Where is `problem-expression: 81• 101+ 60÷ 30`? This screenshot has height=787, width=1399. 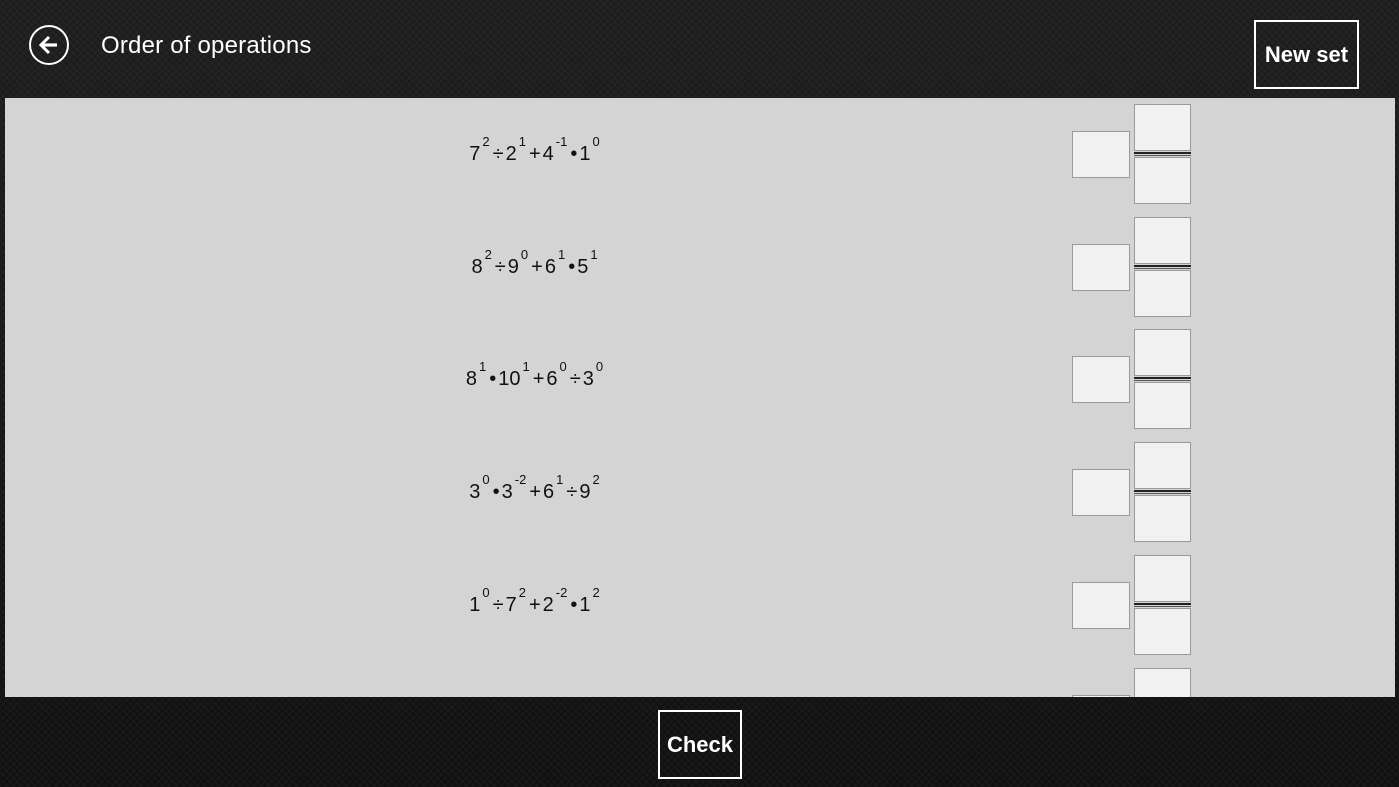
problem-expression: 81• 101+ 60÷ 30 is located at coordinates (535, 378).